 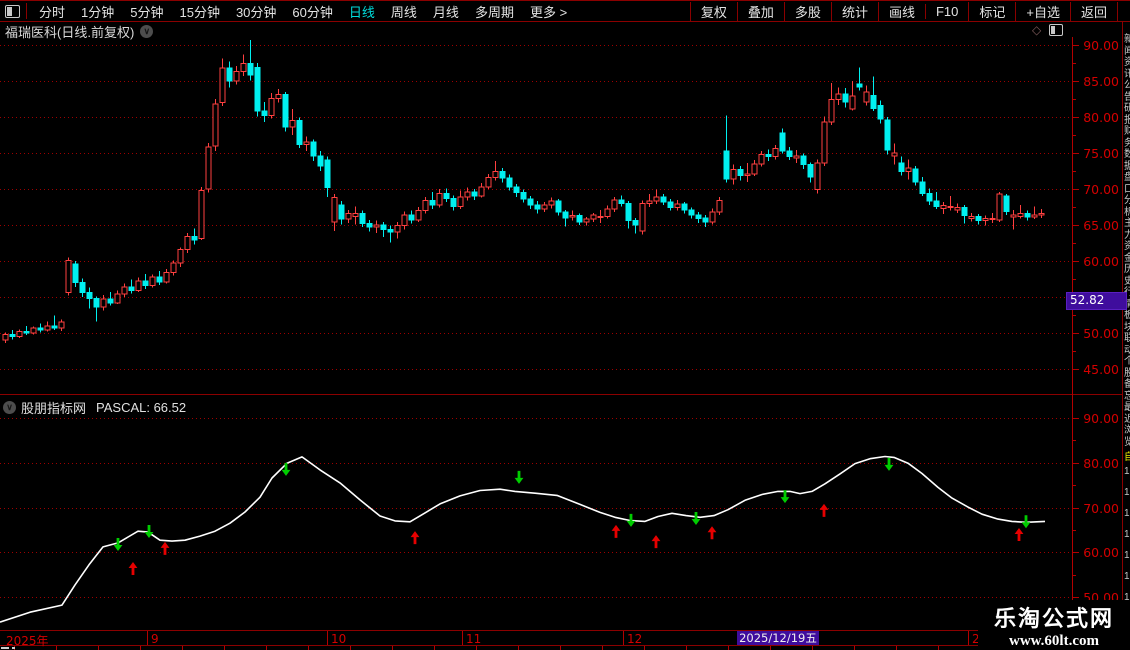 I want to click on period-tab: 60分钟, so click(x=312, y=11).